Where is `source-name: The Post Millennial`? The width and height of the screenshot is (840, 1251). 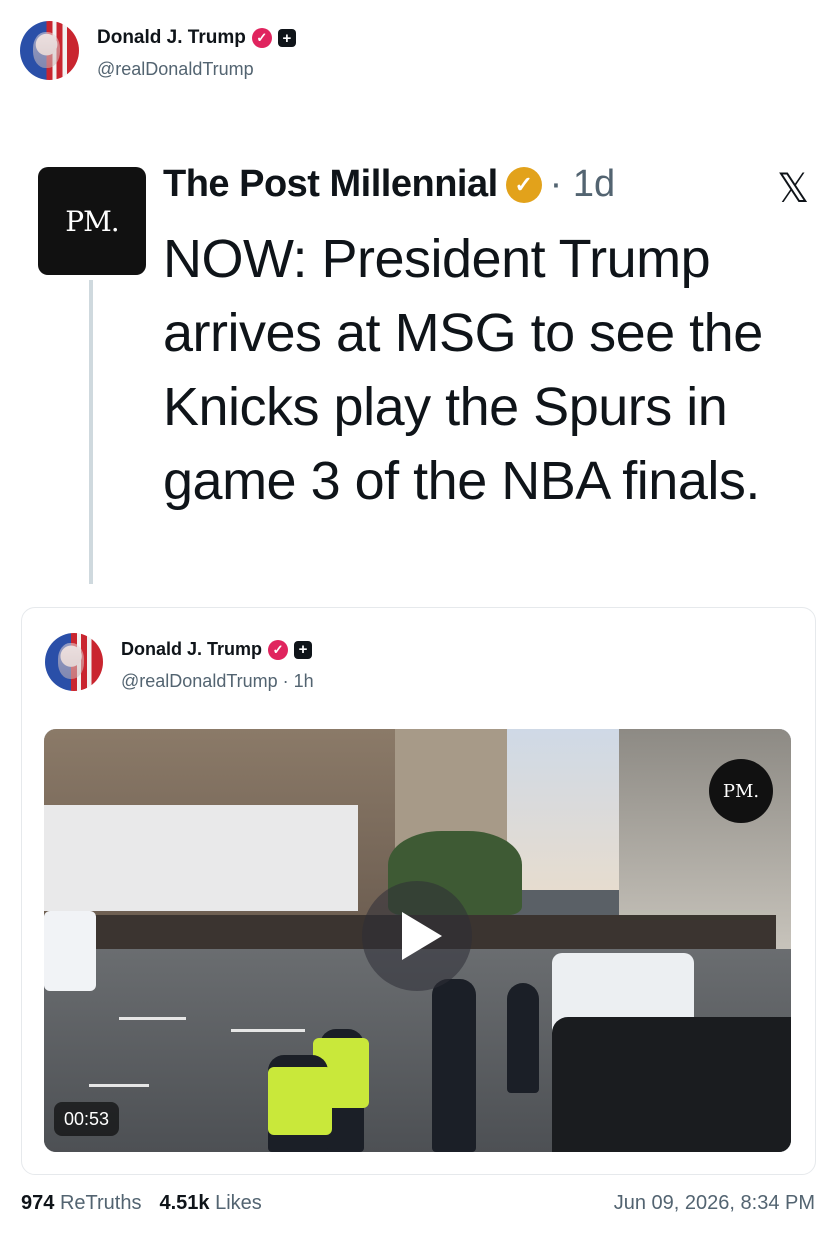 source-name: The Post Millennial is located at coordinates (330, 184).